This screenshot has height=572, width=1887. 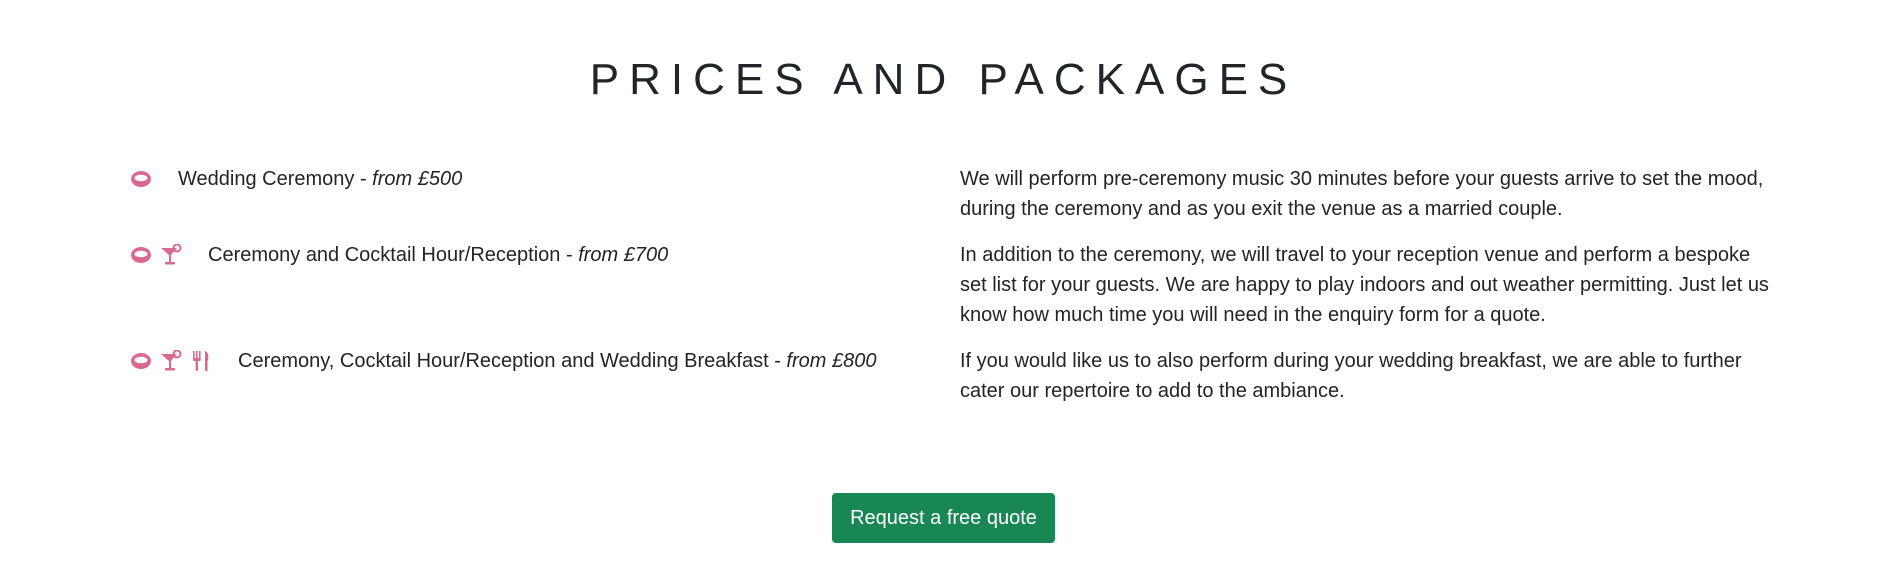 I want to click on utensils-icon, so click(x=201, y=361).